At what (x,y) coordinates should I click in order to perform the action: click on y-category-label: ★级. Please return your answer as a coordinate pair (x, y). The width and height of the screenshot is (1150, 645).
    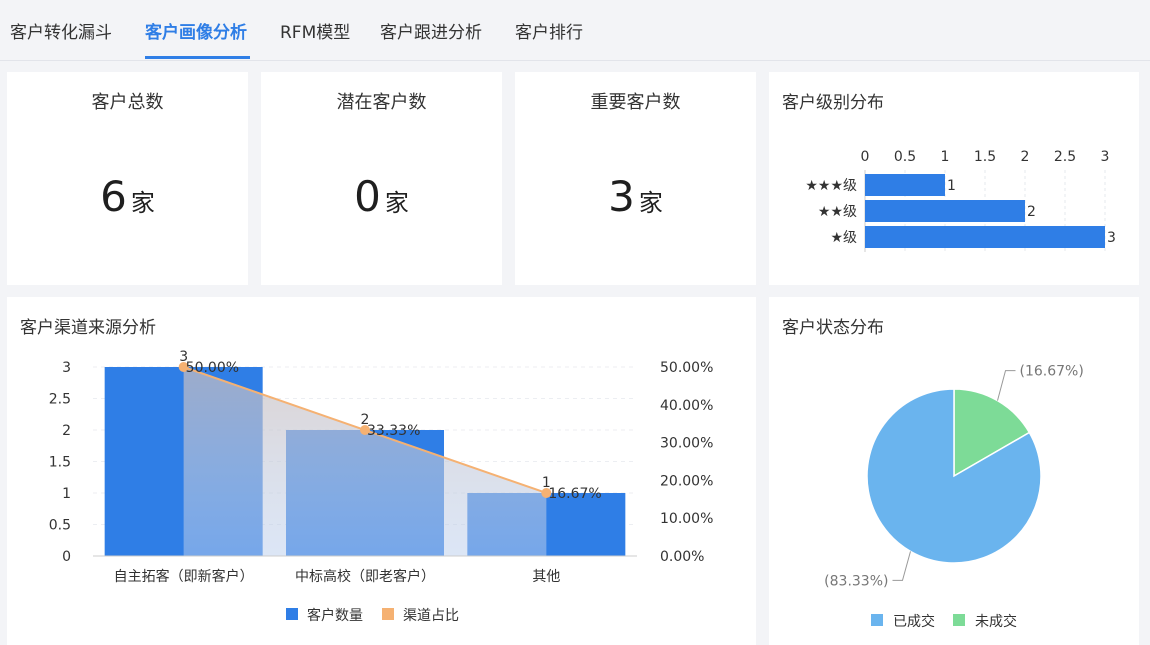
    Looking at the image, I should click on (843, 238).